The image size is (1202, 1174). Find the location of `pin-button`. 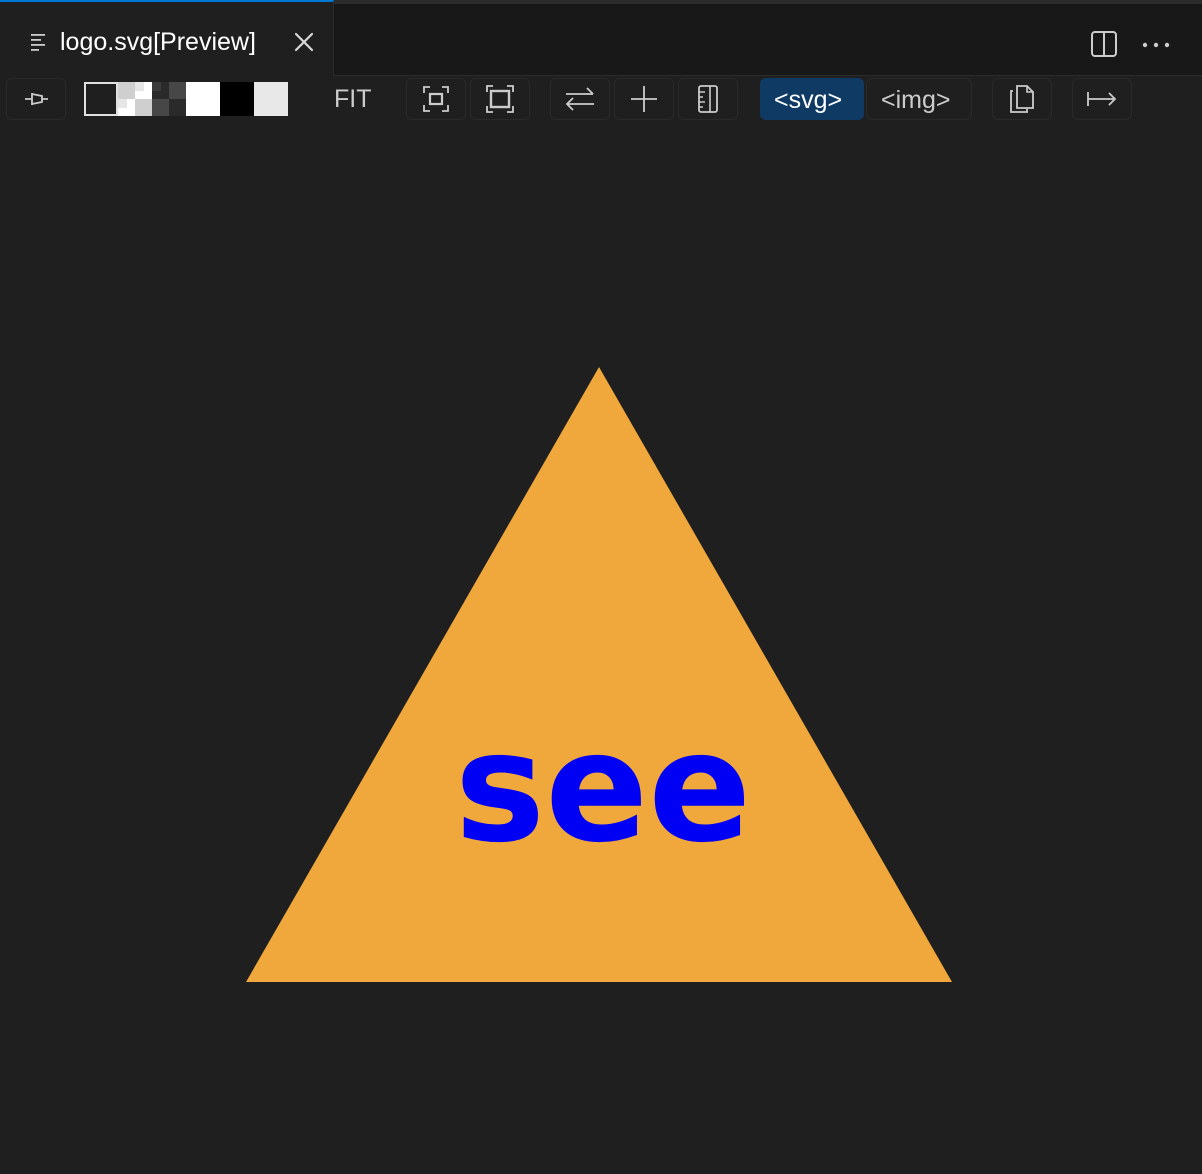

pin-button is located at coordinates (36, 99).